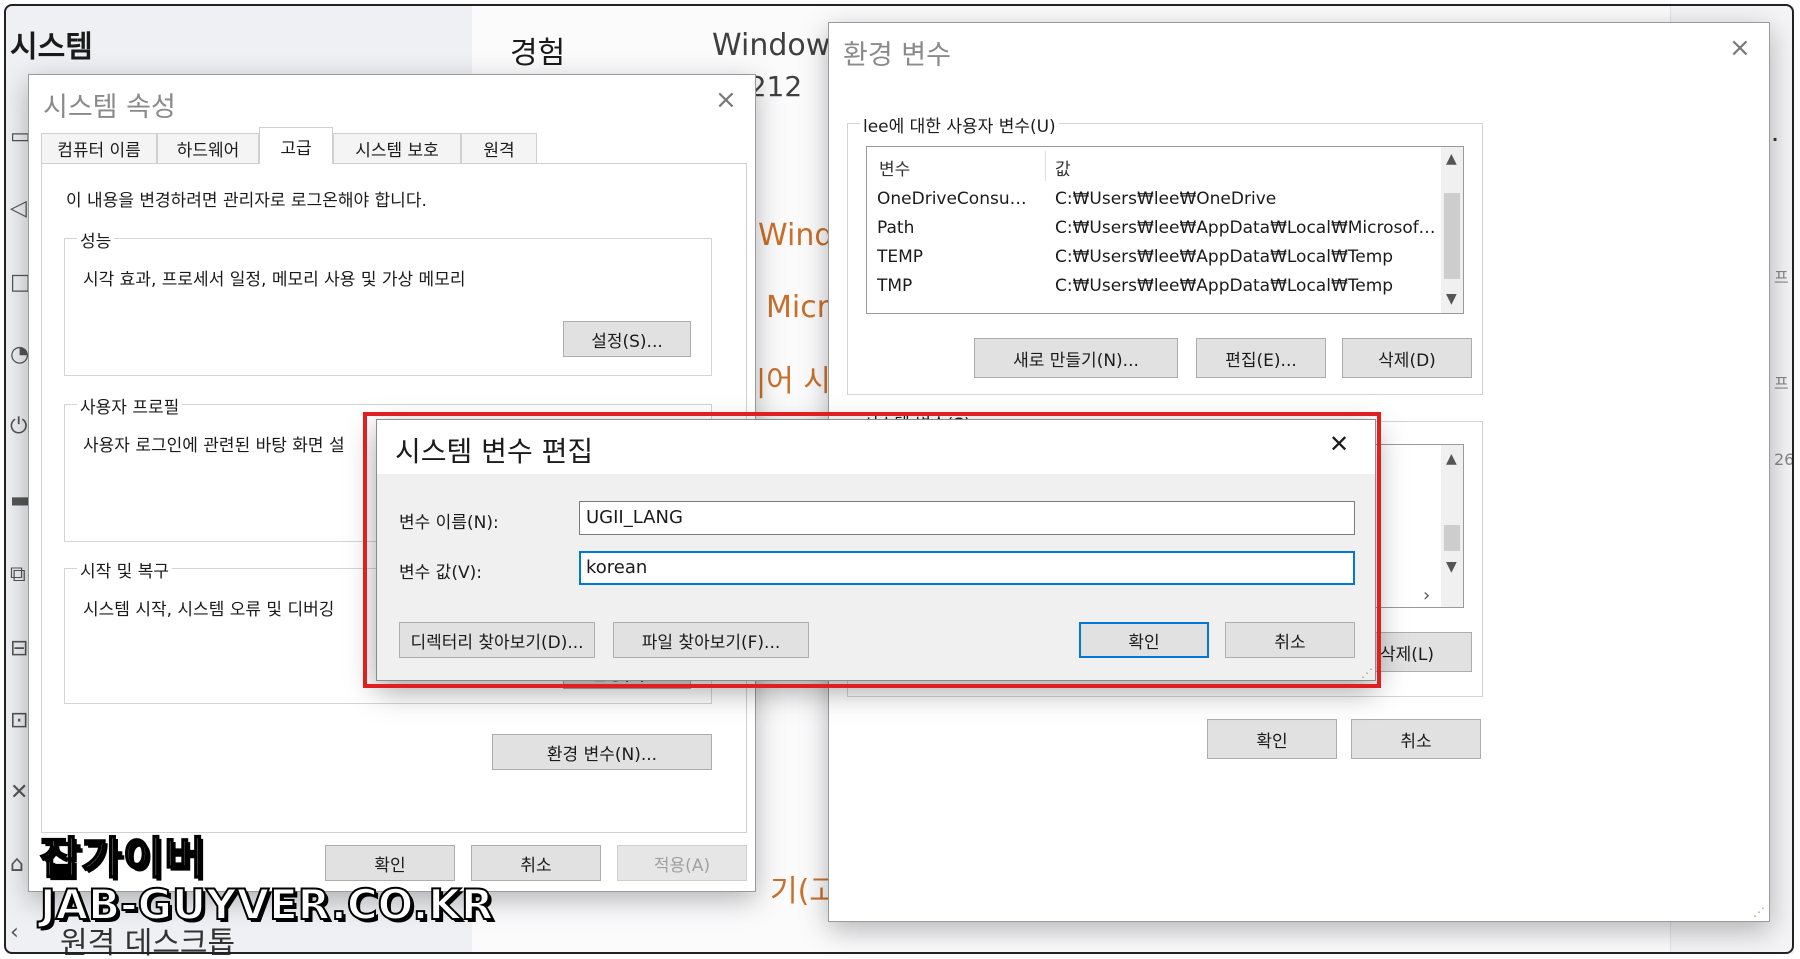 This screenshot has height=959, width=1800. I want to click on watermark-name: 잡가이버, so click(122, 858).